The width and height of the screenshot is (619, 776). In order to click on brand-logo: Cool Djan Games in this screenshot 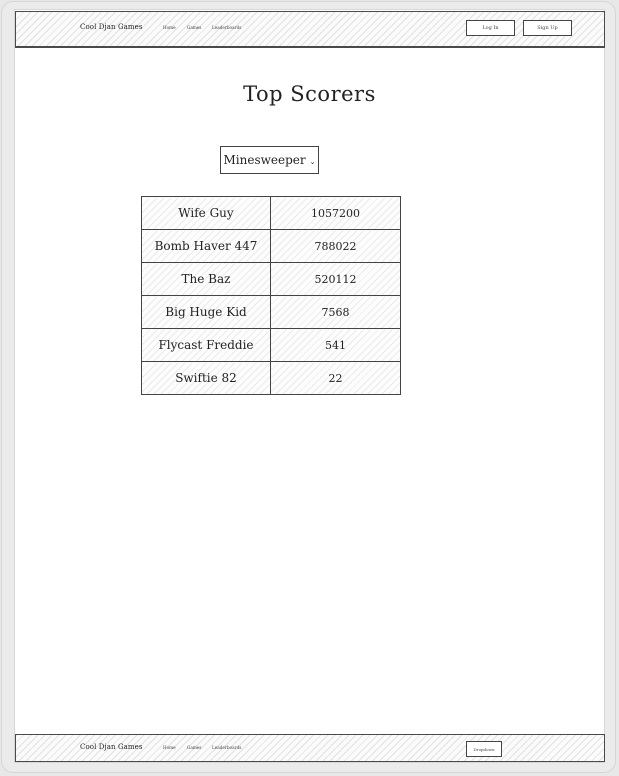, I will do `click(111, 27)`.